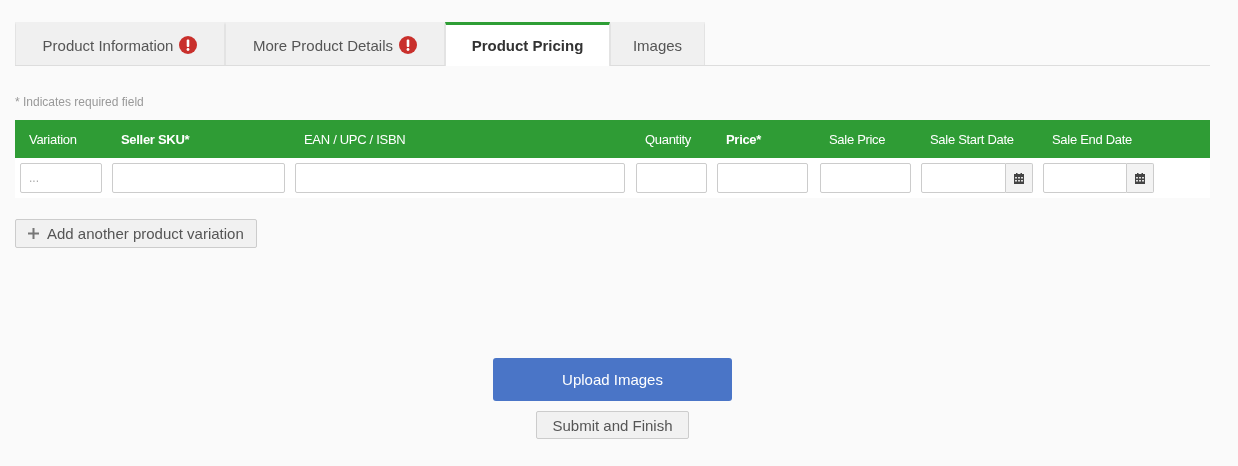 The image size is (1238, 466). Describe the element at coordinates (120, 43) in the screenshot. I see `tab: Product Information` at that location.